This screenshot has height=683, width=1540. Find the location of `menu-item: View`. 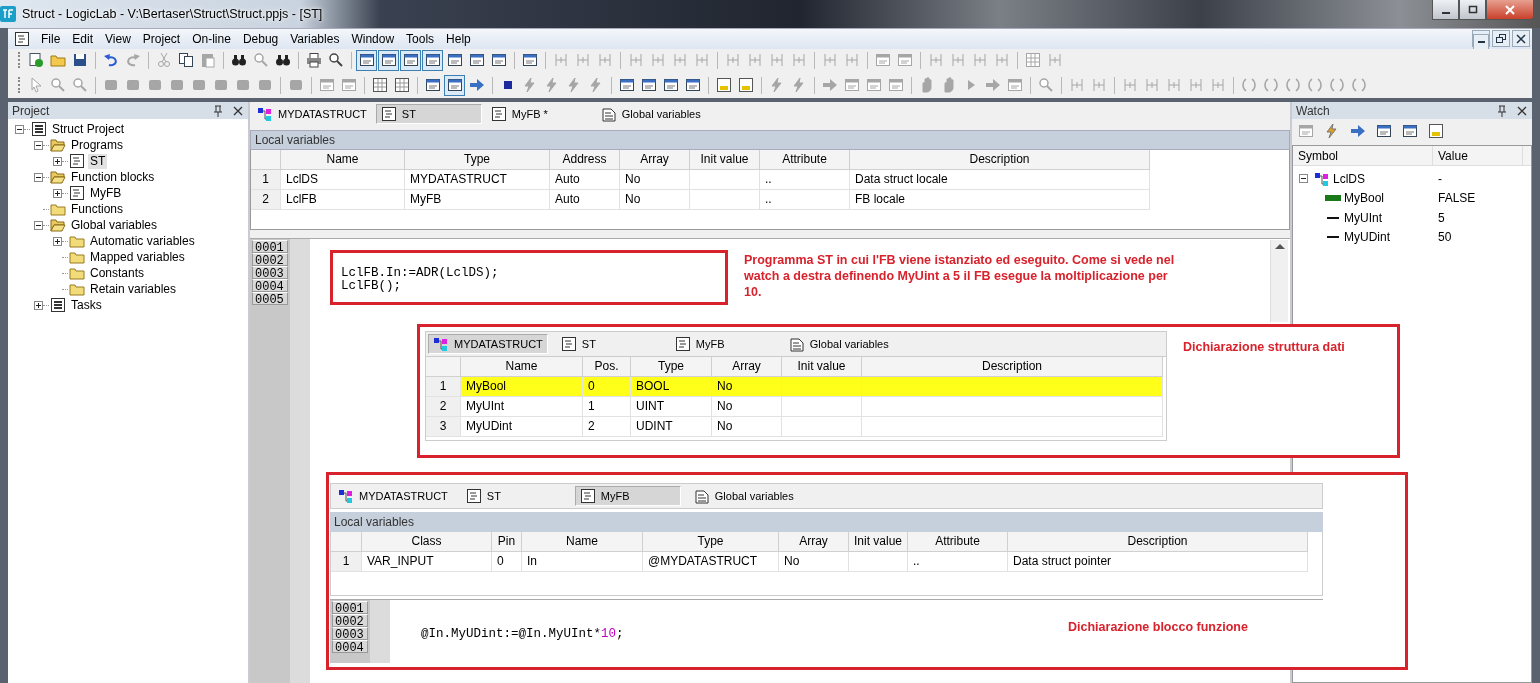

menu-item: View is located at coordinates (118, 38).